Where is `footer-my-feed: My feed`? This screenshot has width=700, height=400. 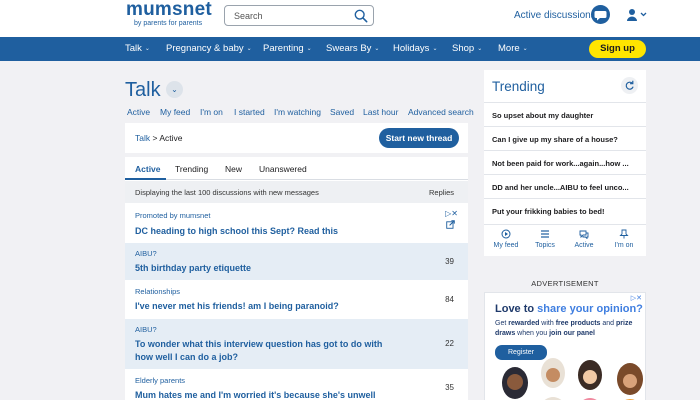 footer-my-feed: My feed is located at coordinates (506, 239).